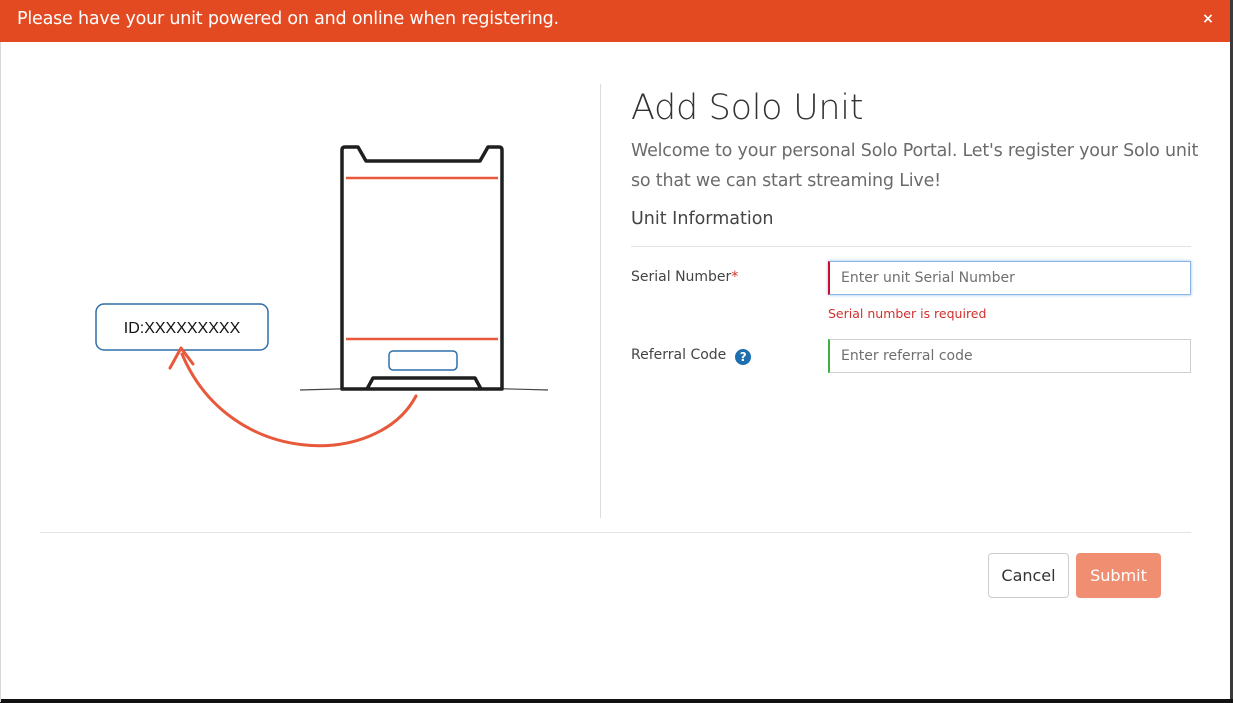 The width and height of the screenshot is (1233, 703). I want to click on section-title: Unit Information, so click(702, 219).